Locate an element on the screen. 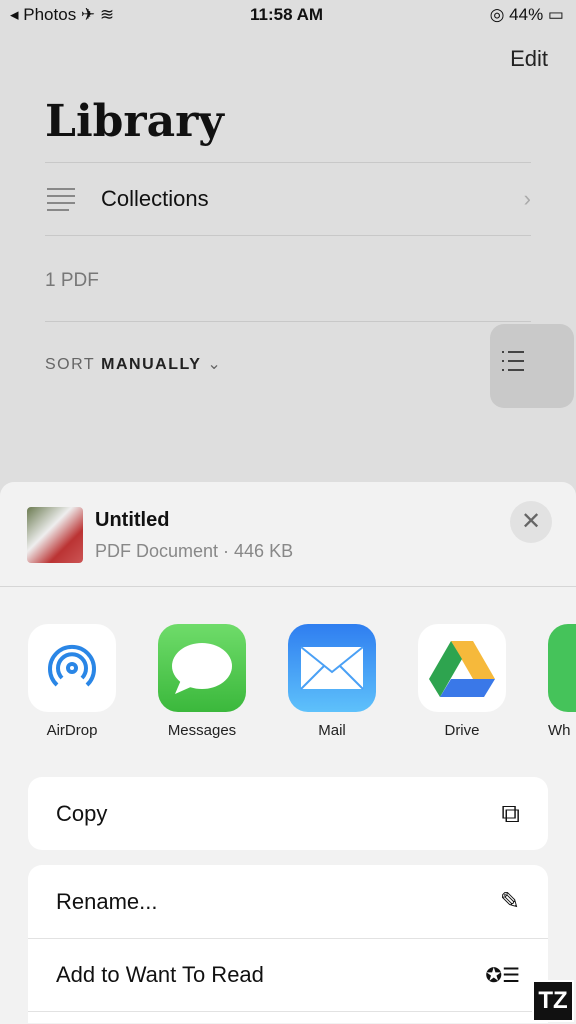 The width and height of the screenshot is (576, 1024). messages-icon is located at coordinates (202, 668).